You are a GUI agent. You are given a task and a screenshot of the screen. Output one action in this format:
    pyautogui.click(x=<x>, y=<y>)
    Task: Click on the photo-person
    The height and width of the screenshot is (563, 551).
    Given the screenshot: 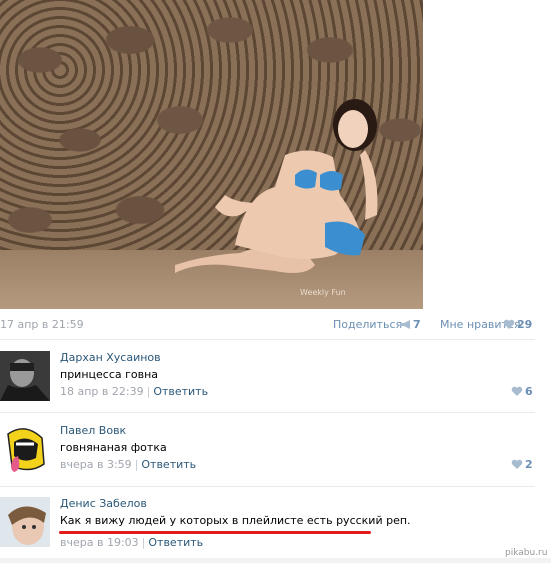 What is the action you would take?
    pyautogui.click(x=276, y=186)
    